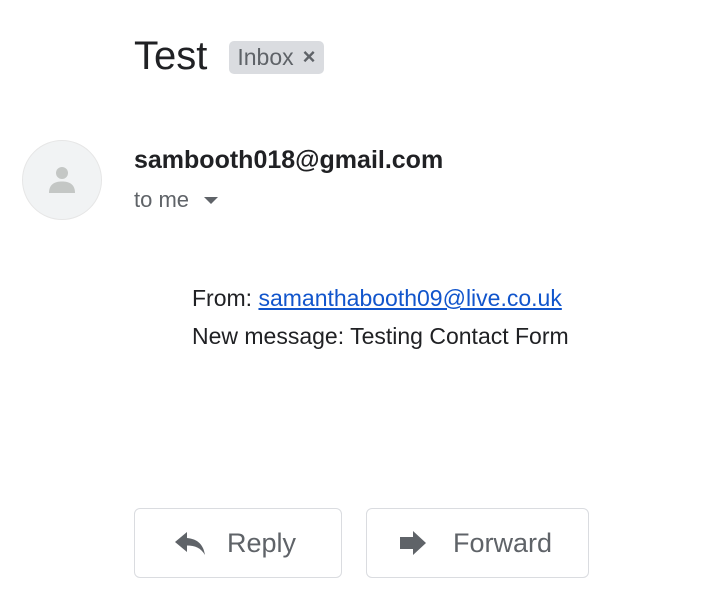 Image resolution: width=718 pixels, height=614 pixels. I want to click on from-line: From: samanthabooth09@live.co.uk, so click(380, 298).